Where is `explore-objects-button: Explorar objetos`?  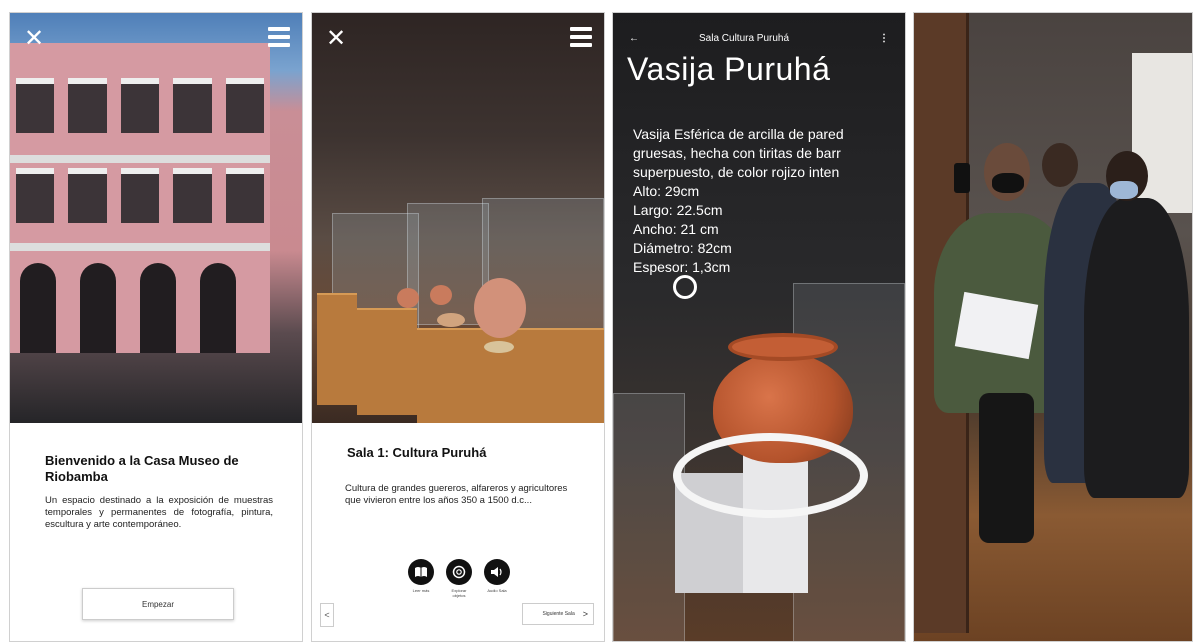
explore-objects-button: Explorar objetos is located at coordinates (459, 578).